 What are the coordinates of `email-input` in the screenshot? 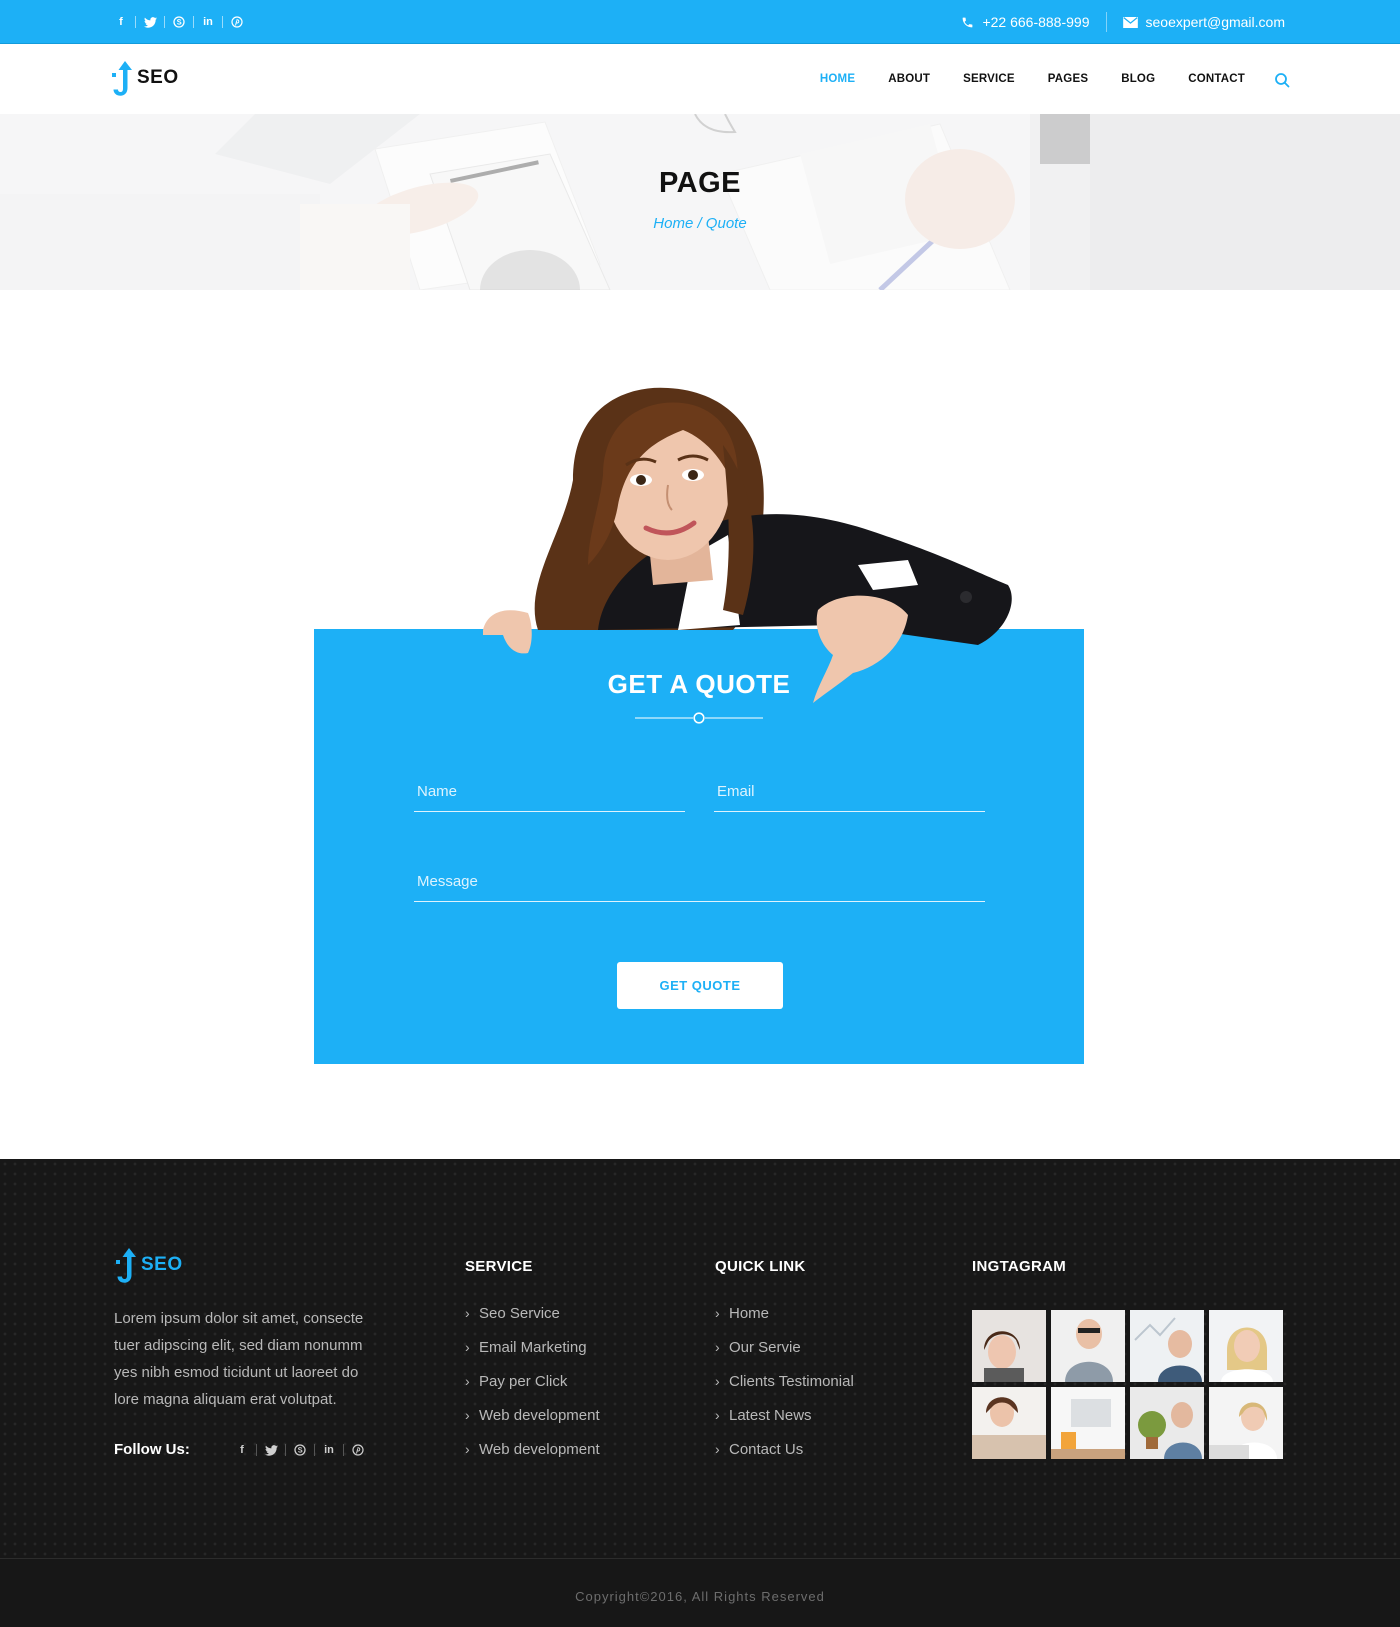 It's located at (849, 791).